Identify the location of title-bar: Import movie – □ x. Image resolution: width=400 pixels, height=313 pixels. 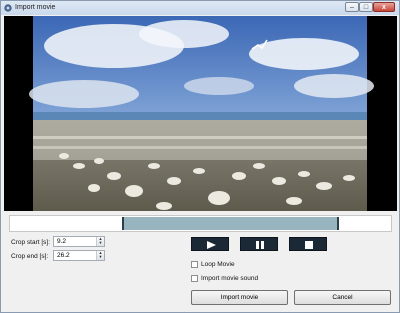
(200, 8).